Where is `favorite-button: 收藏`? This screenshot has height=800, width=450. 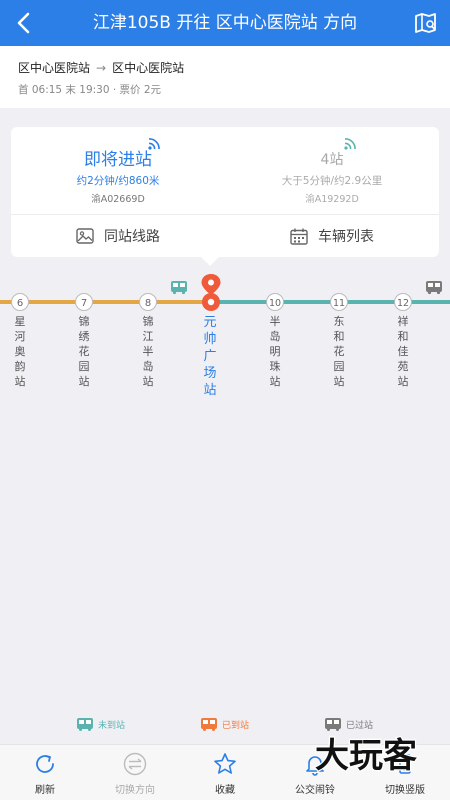 favorite-button: 收藏 is located at coordinates (225, 772).